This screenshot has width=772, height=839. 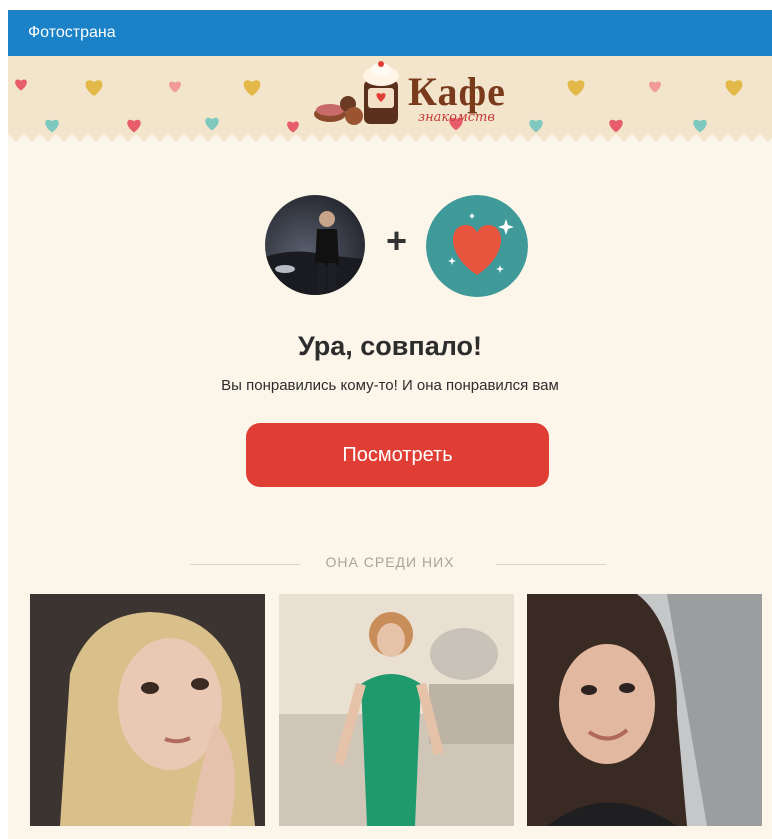 I want to click on plus-sign: +, so click(x=397, y=240).